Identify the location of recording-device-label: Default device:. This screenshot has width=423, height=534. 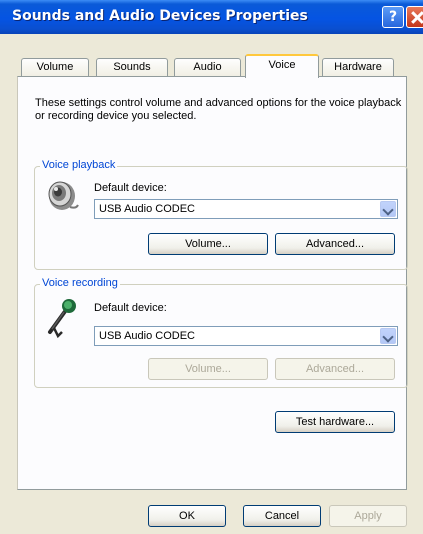
(130, 308).